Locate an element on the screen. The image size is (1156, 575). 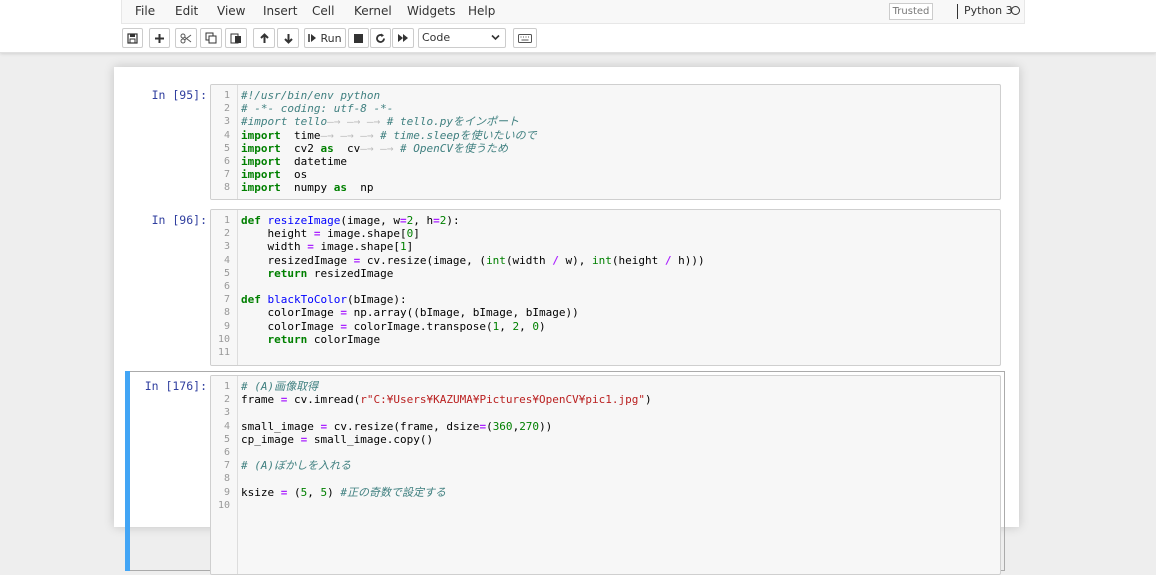
code-text: height = image.shape[0] is located at coordinates (330, 234).